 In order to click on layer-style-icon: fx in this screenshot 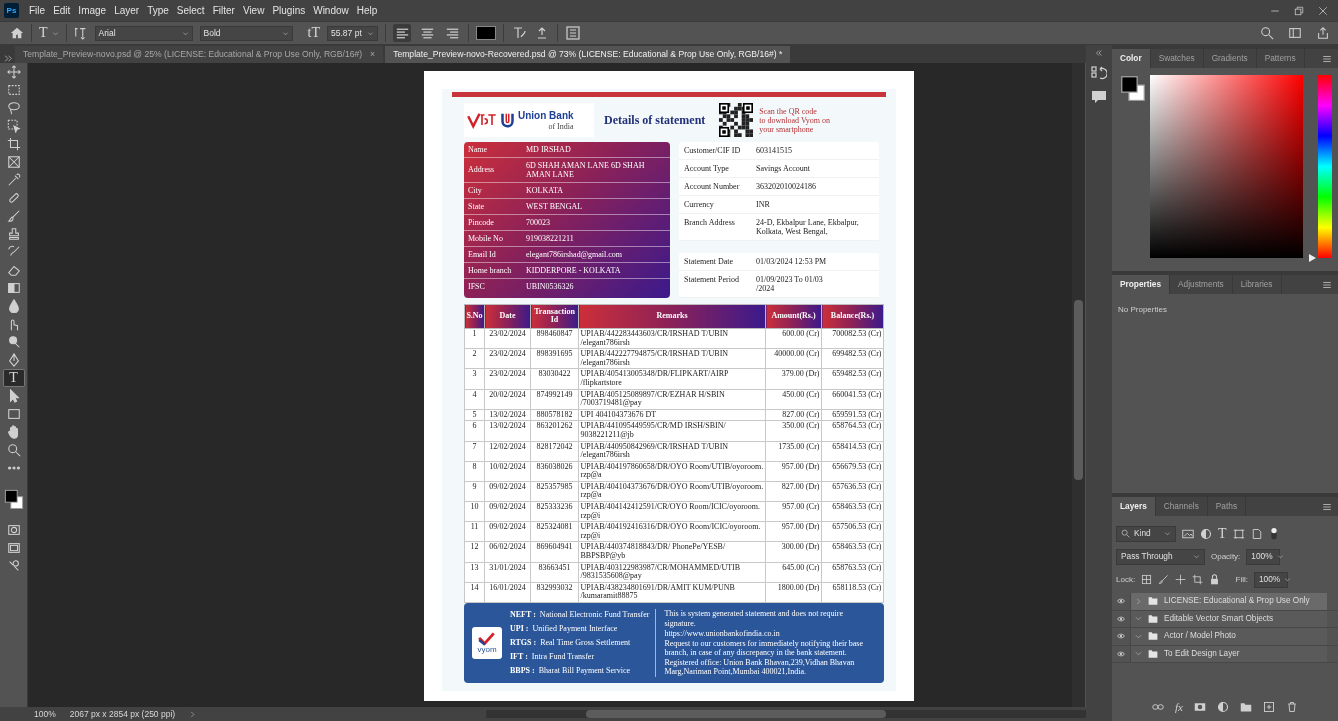, I will do `click(1179, 706)`.